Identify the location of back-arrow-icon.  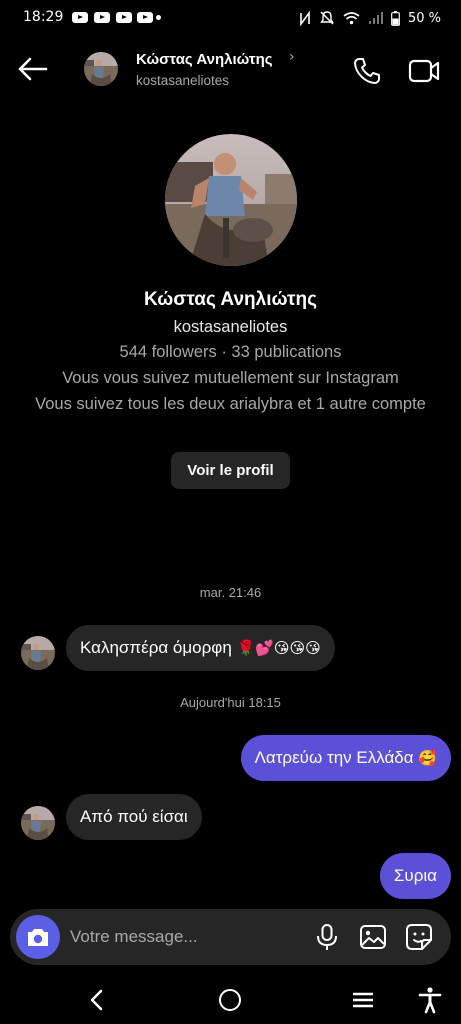
(33, 69).